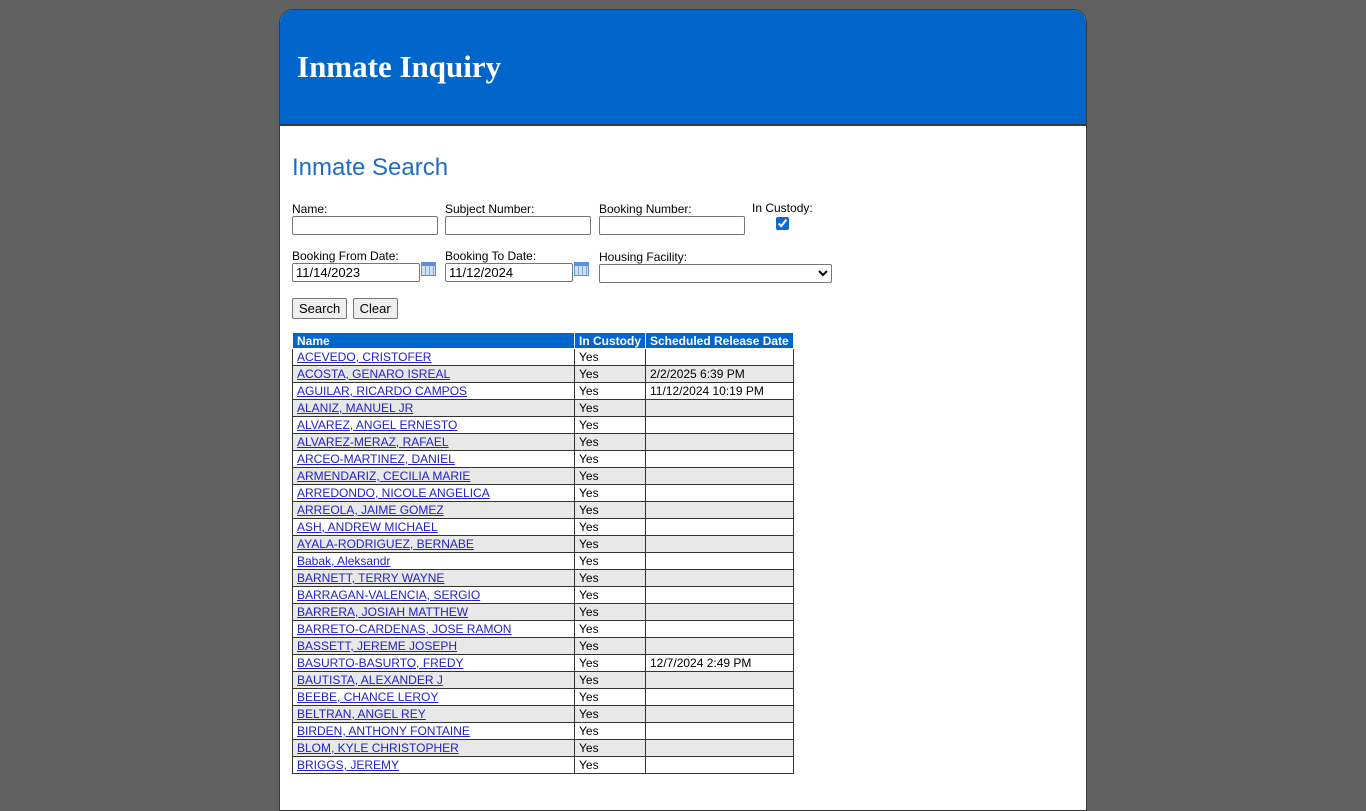 The height and width of the screenshot is (811, 1366). Describe the element at coordinates (348, 765) in the screenshot. I see `inmate-name-link: BRIGGS, JEREMY` at that location.